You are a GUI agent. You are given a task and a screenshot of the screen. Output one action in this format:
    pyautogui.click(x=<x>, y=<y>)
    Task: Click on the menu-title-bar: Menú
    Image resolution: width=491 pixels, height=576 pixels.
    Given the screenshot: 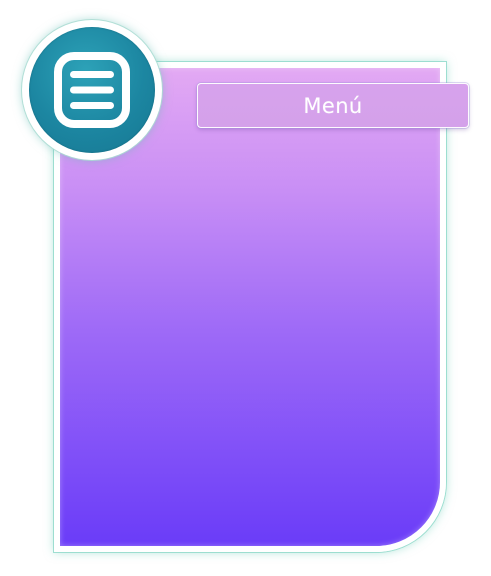 What is the action you would take?
    pyautogui.click(x=333, y=105)
    